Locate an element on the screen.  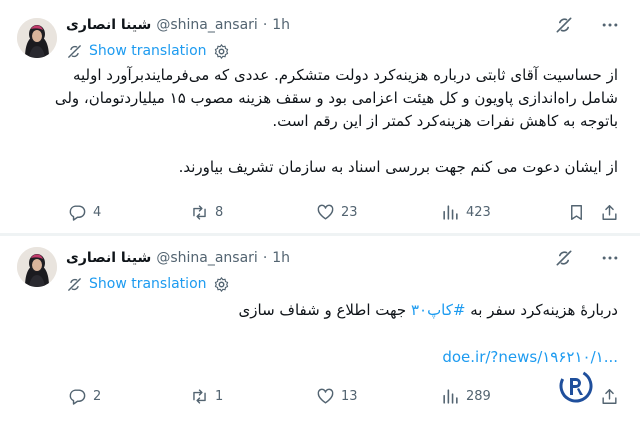
retweet-count: 1 is located at coordinates (219, 396).